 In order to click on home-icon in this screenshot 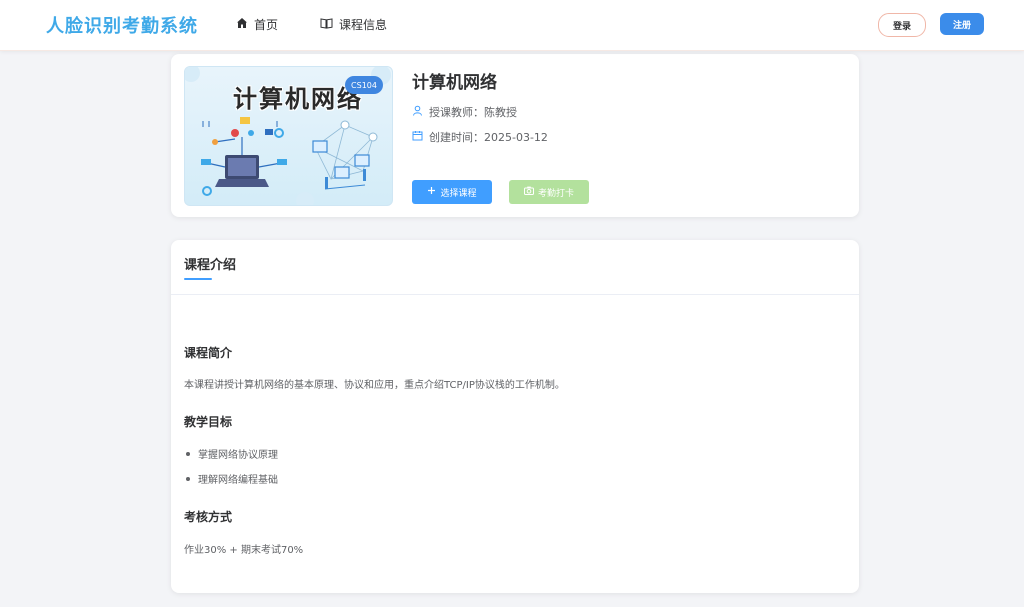, I will do `click(242, 24)`.